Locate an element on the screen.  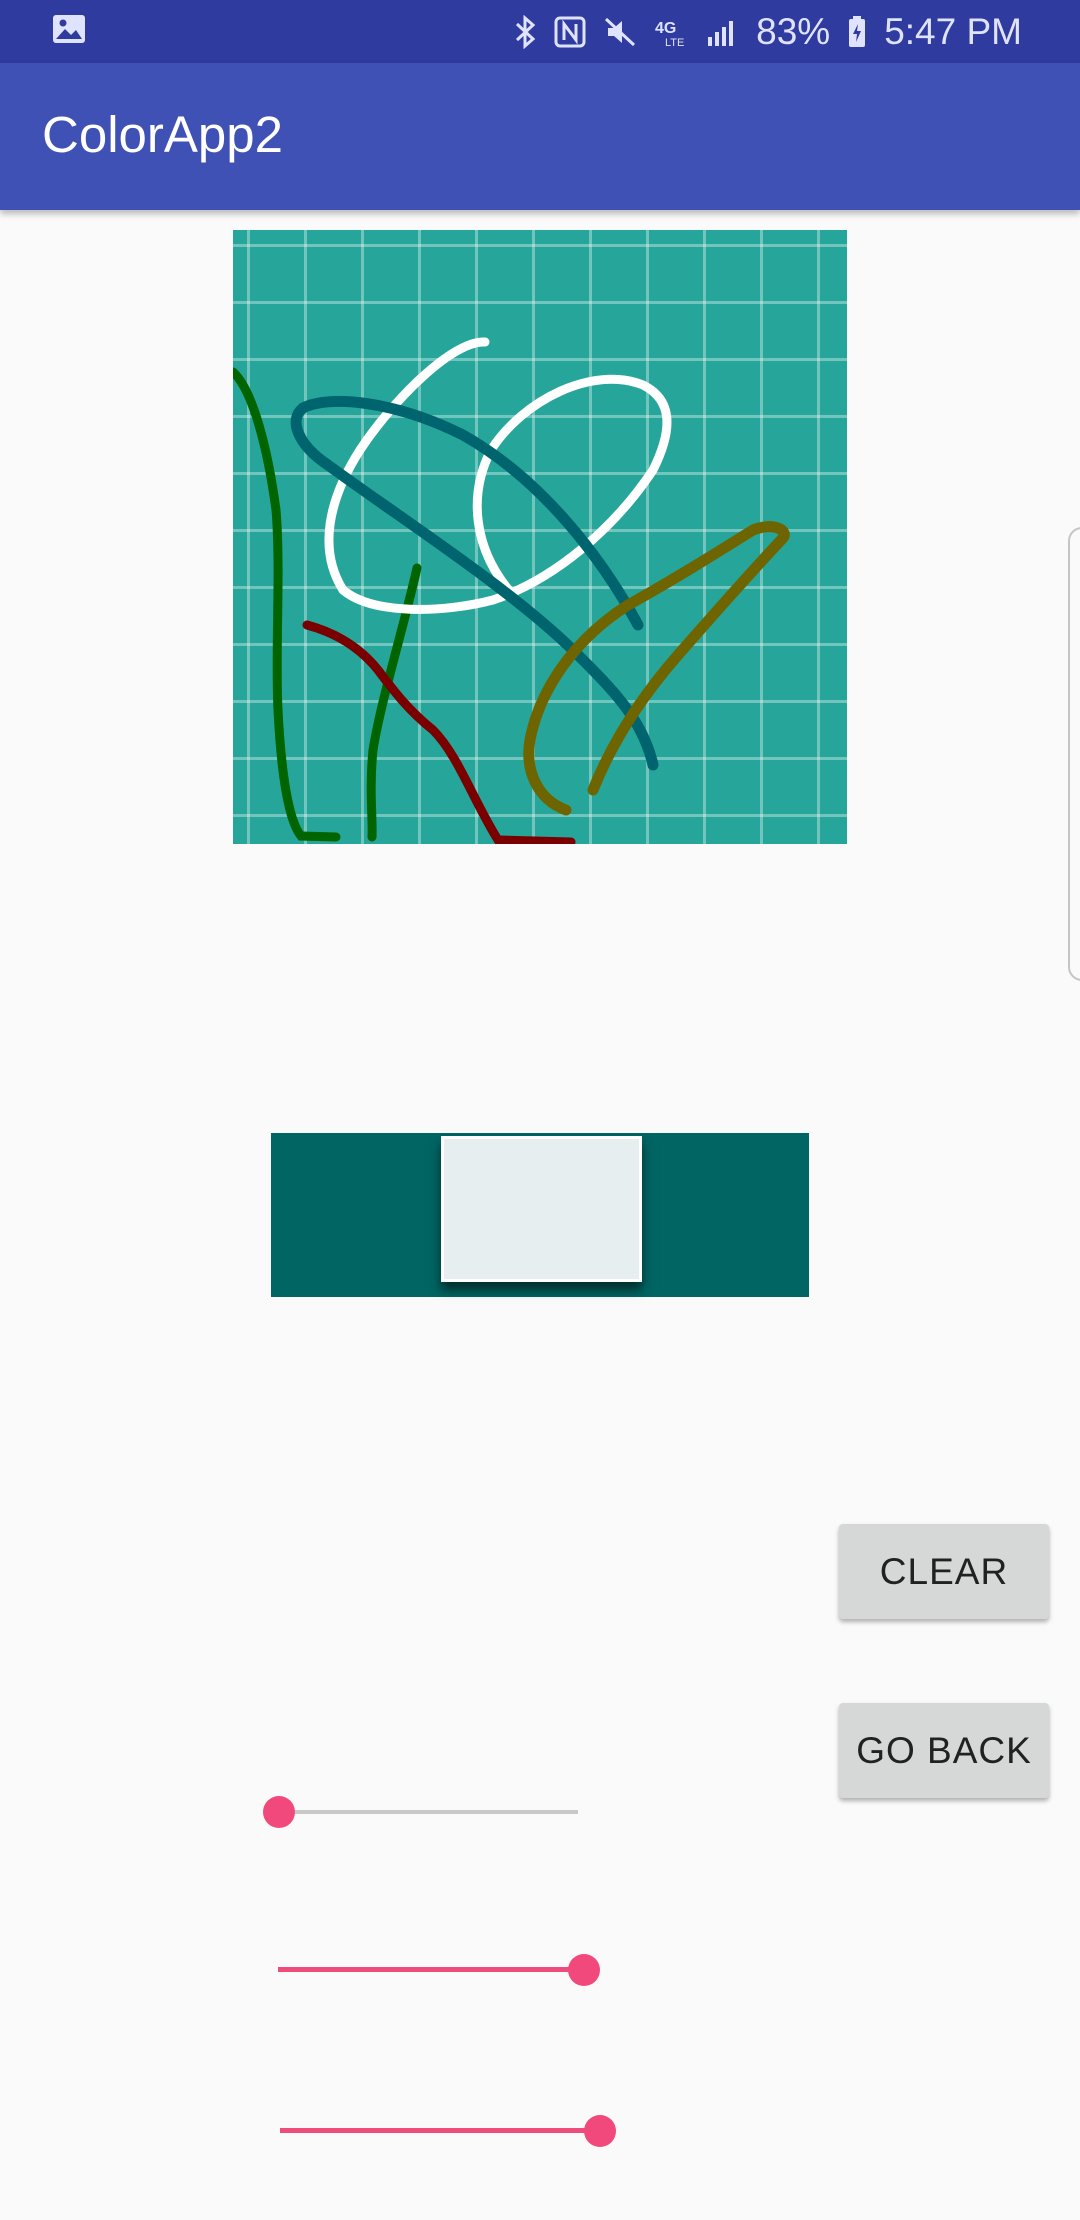
app-bar: ColorApp2 is located at coordinates (540, 136).